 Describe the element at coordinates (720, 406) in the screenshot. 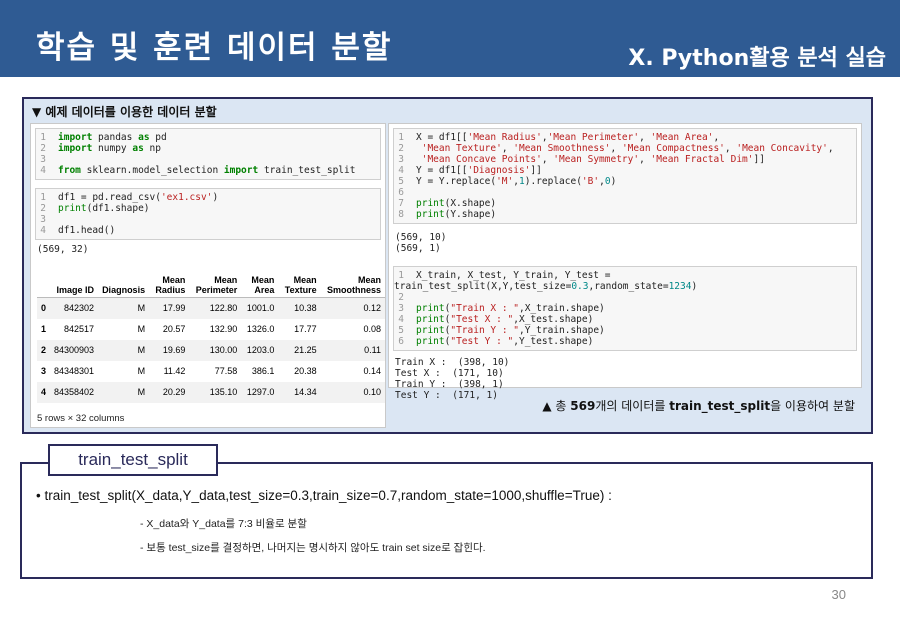

I see `caption-function: train_test_split` at that location.